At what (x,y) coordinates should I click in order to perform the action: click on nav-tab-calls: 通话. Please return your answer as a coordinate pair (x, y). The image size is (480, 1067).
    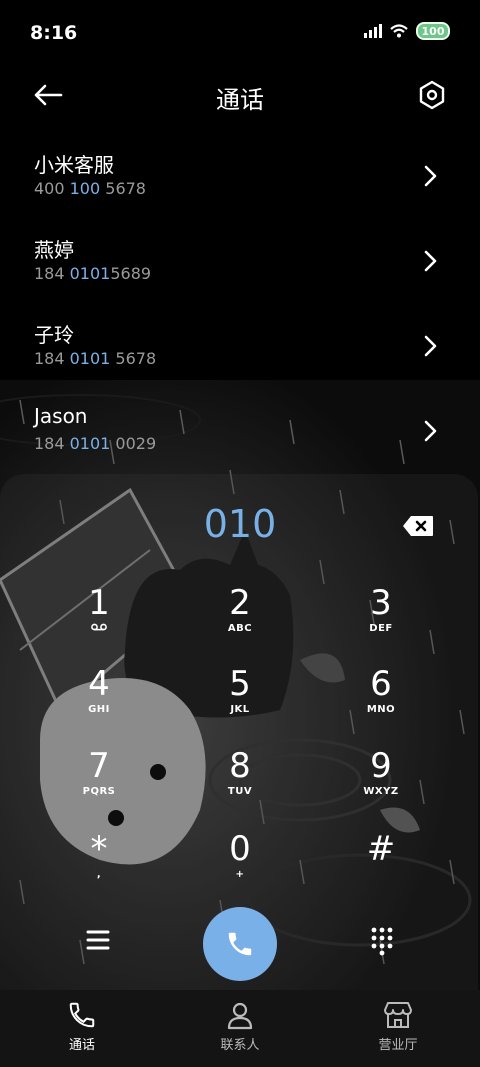
    Looking at the image, I should click on (82, 1028).